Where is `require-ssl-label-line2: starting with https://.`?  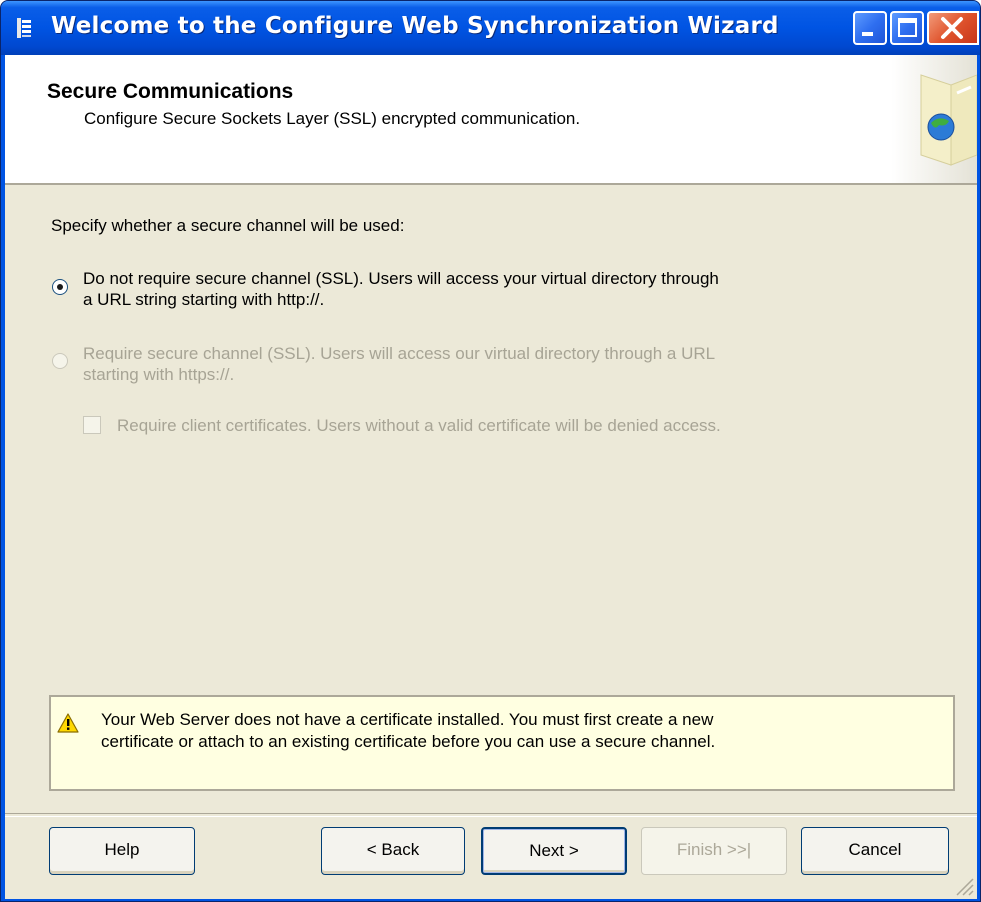
require-ssl-label-line2: starting with https://. is located at coordinates (158, 374).